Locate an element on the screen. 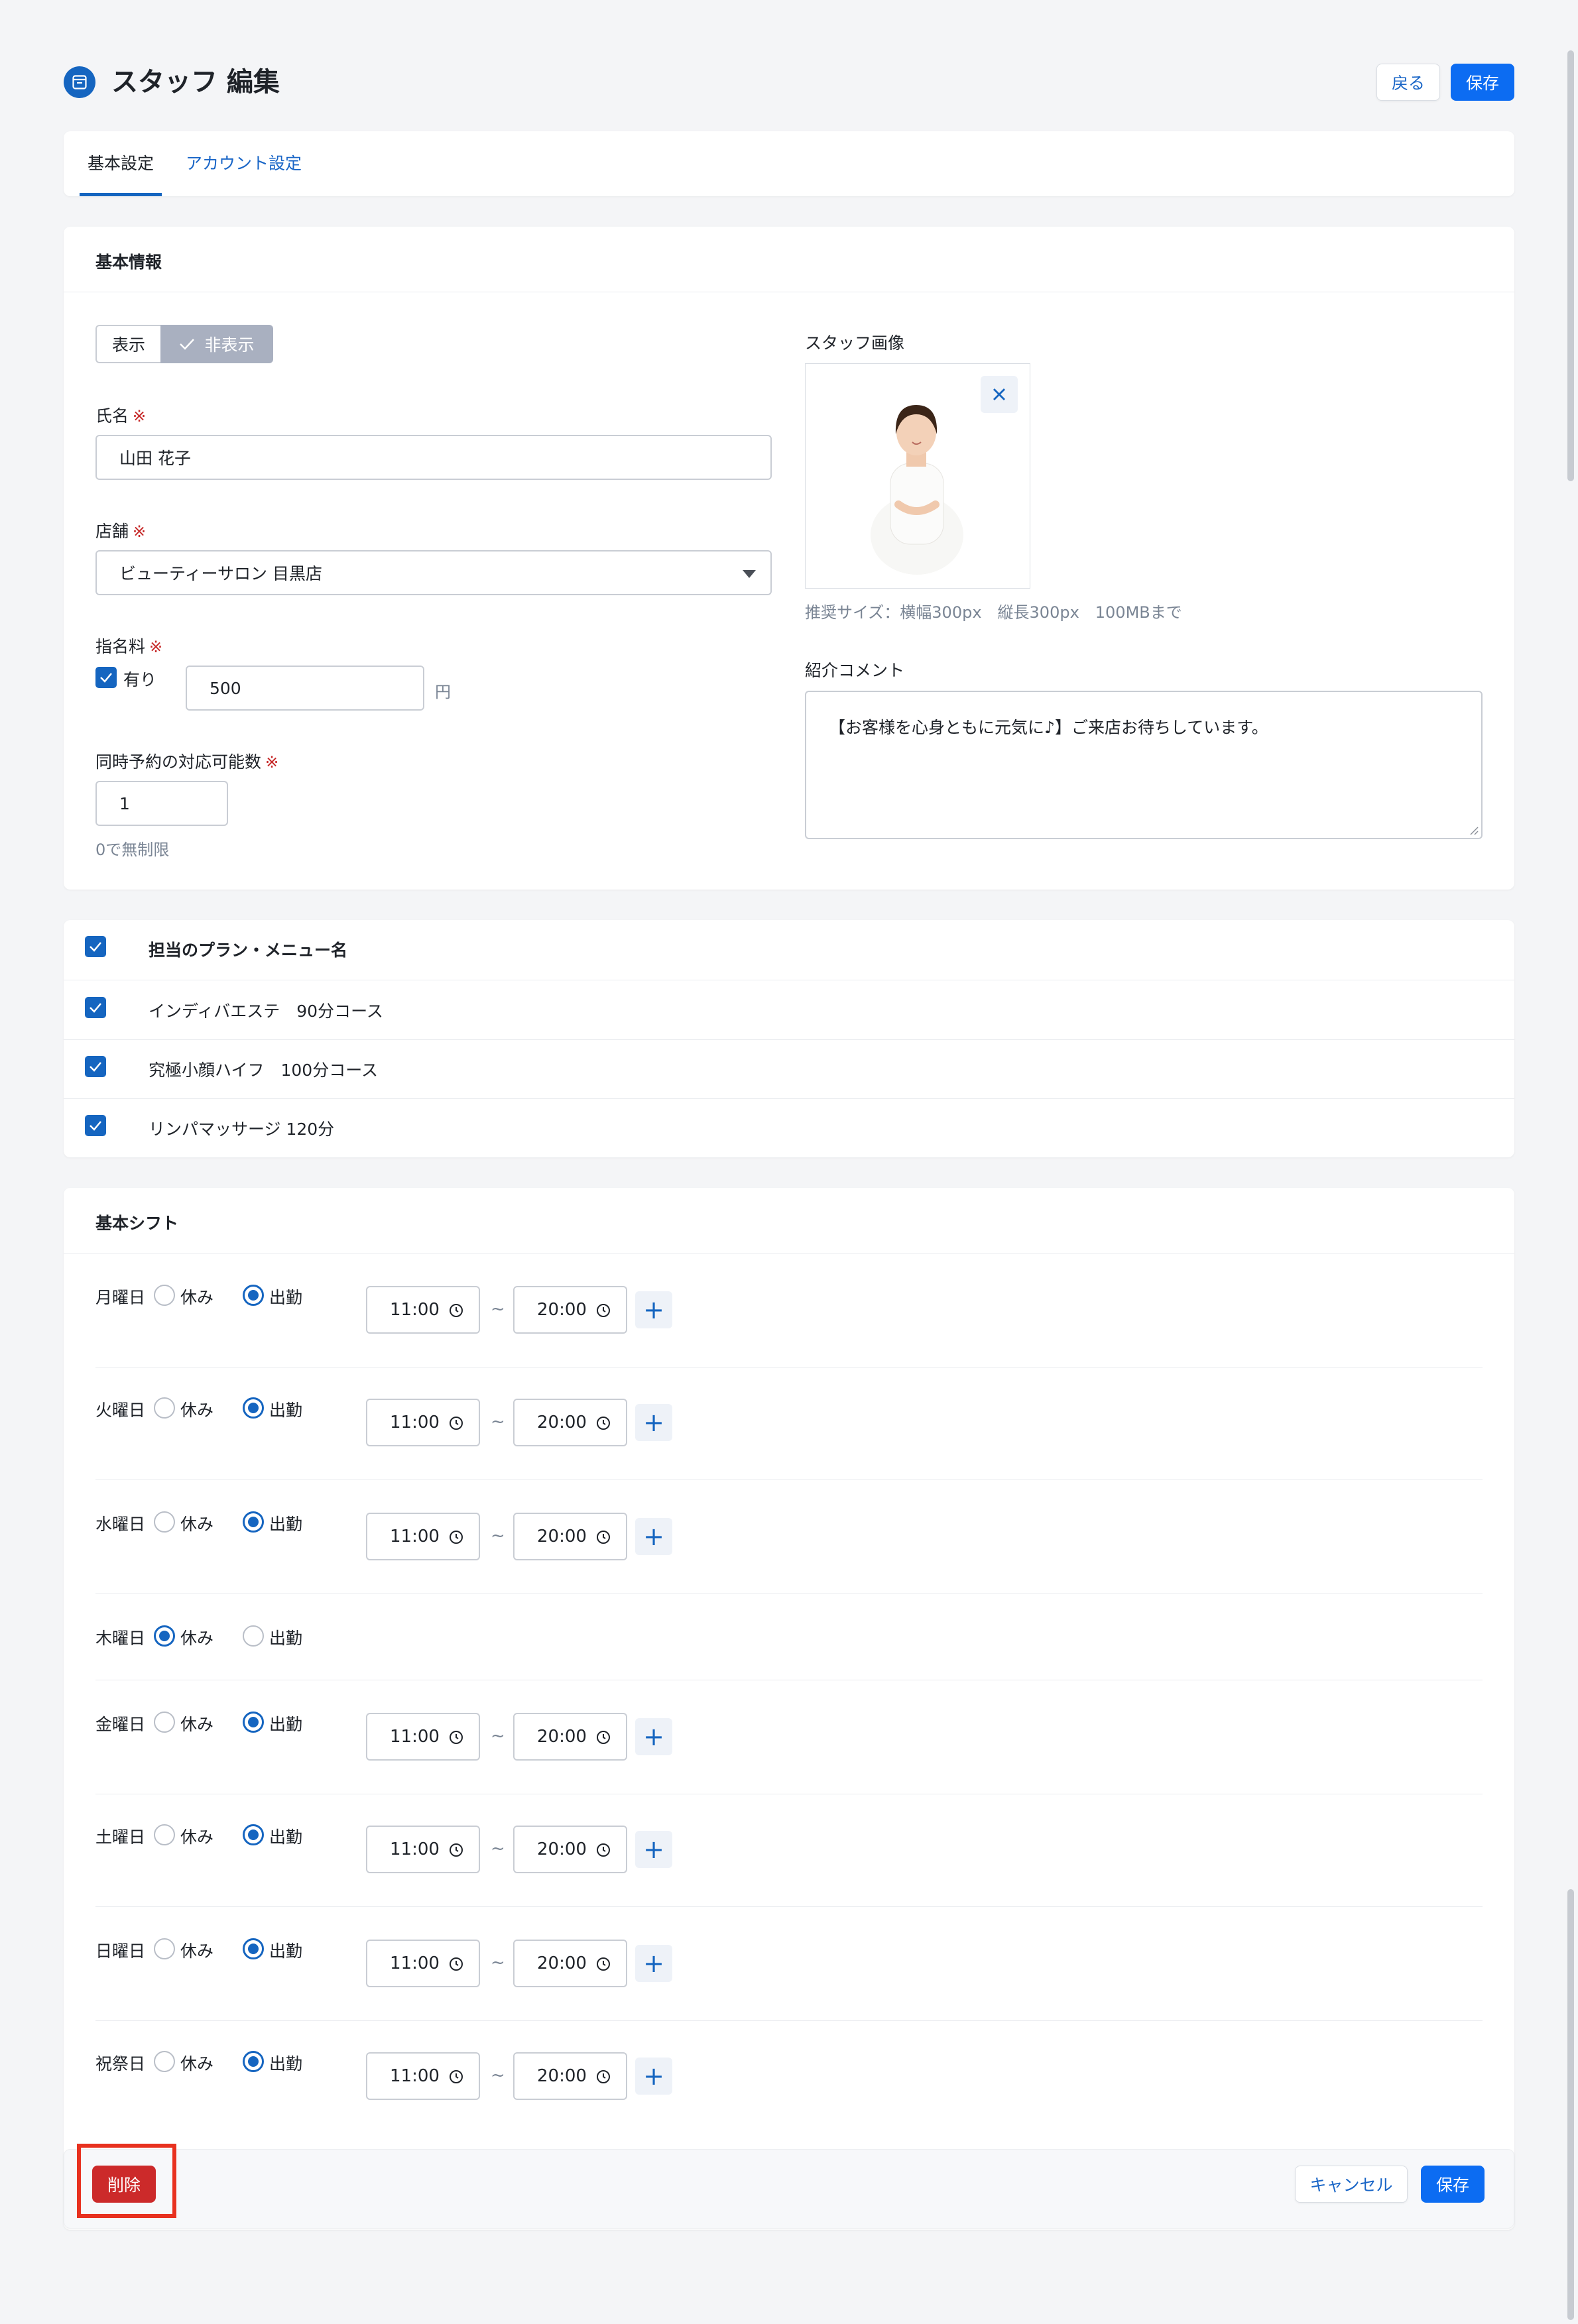 The width and height of the screenshot is (1578, 2324). staff-page-icon is located at coordinates (79, 82).